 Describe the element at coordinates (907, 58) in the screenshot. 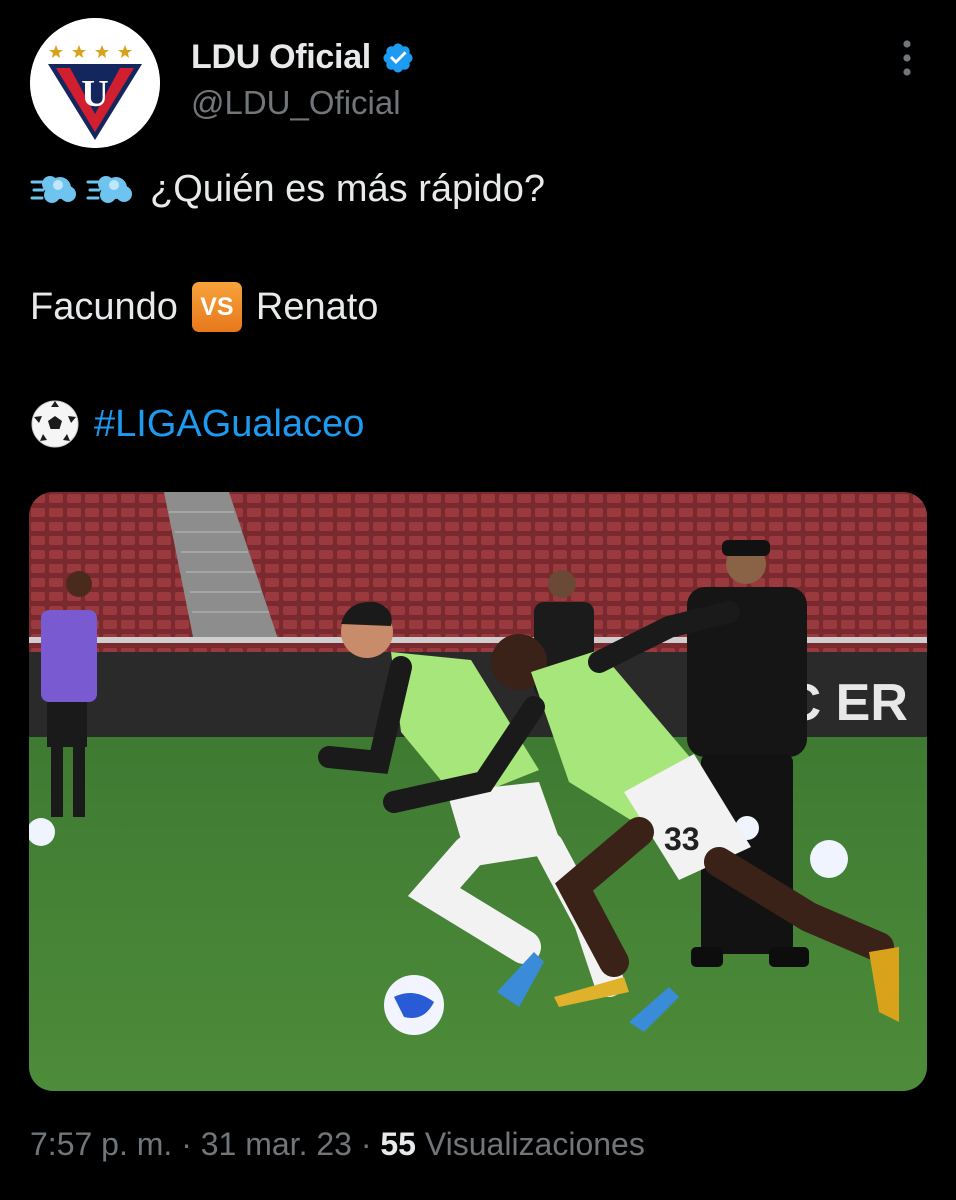

I see `more-options-icon` at that location.